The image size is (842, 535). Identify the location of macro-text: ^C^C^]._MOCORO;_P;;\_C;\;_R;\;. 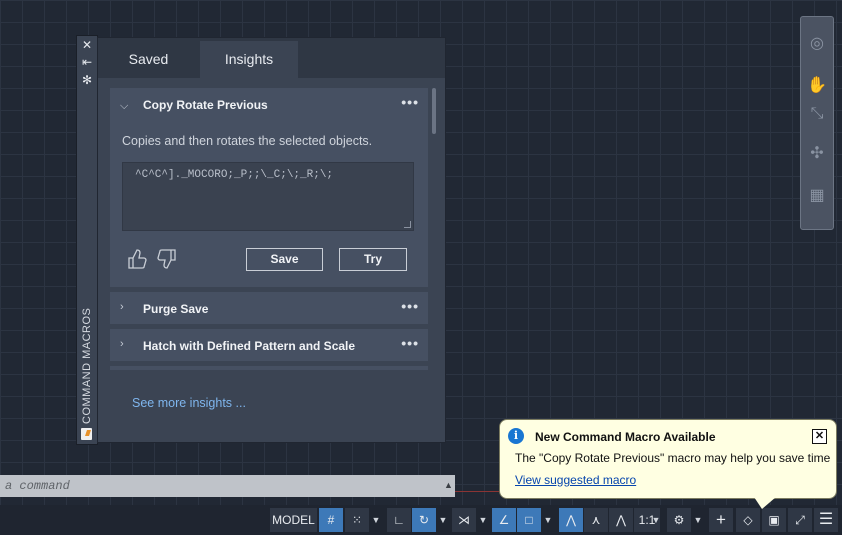
(234, 175).